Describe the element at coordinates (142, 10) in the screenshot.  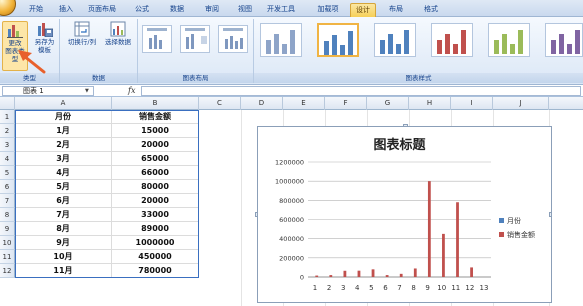
I see `tab-formulas: 公式` at that location.